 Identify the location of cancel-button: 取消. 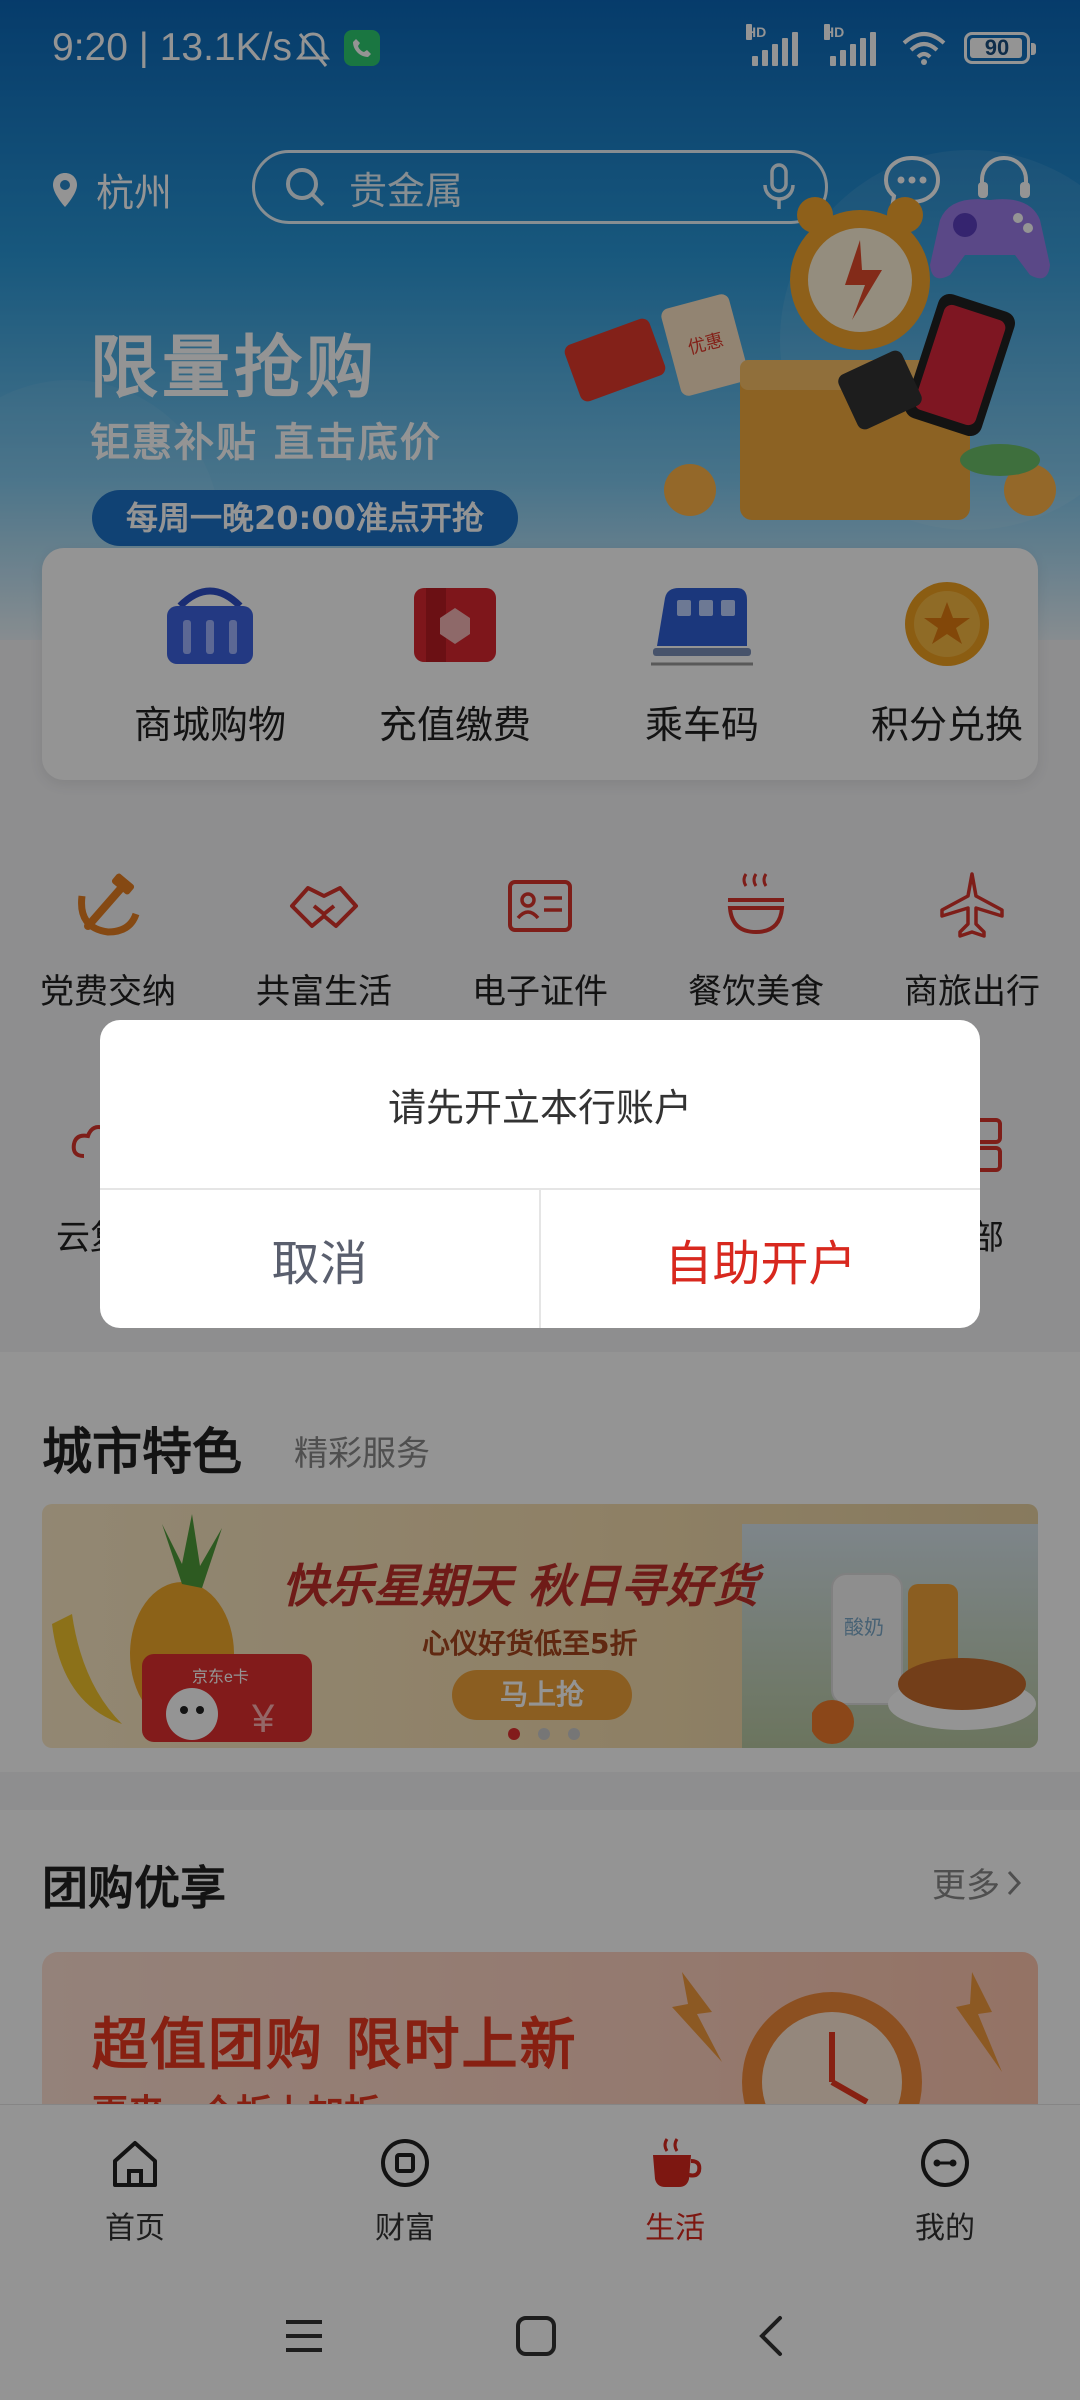
(319, 1259).